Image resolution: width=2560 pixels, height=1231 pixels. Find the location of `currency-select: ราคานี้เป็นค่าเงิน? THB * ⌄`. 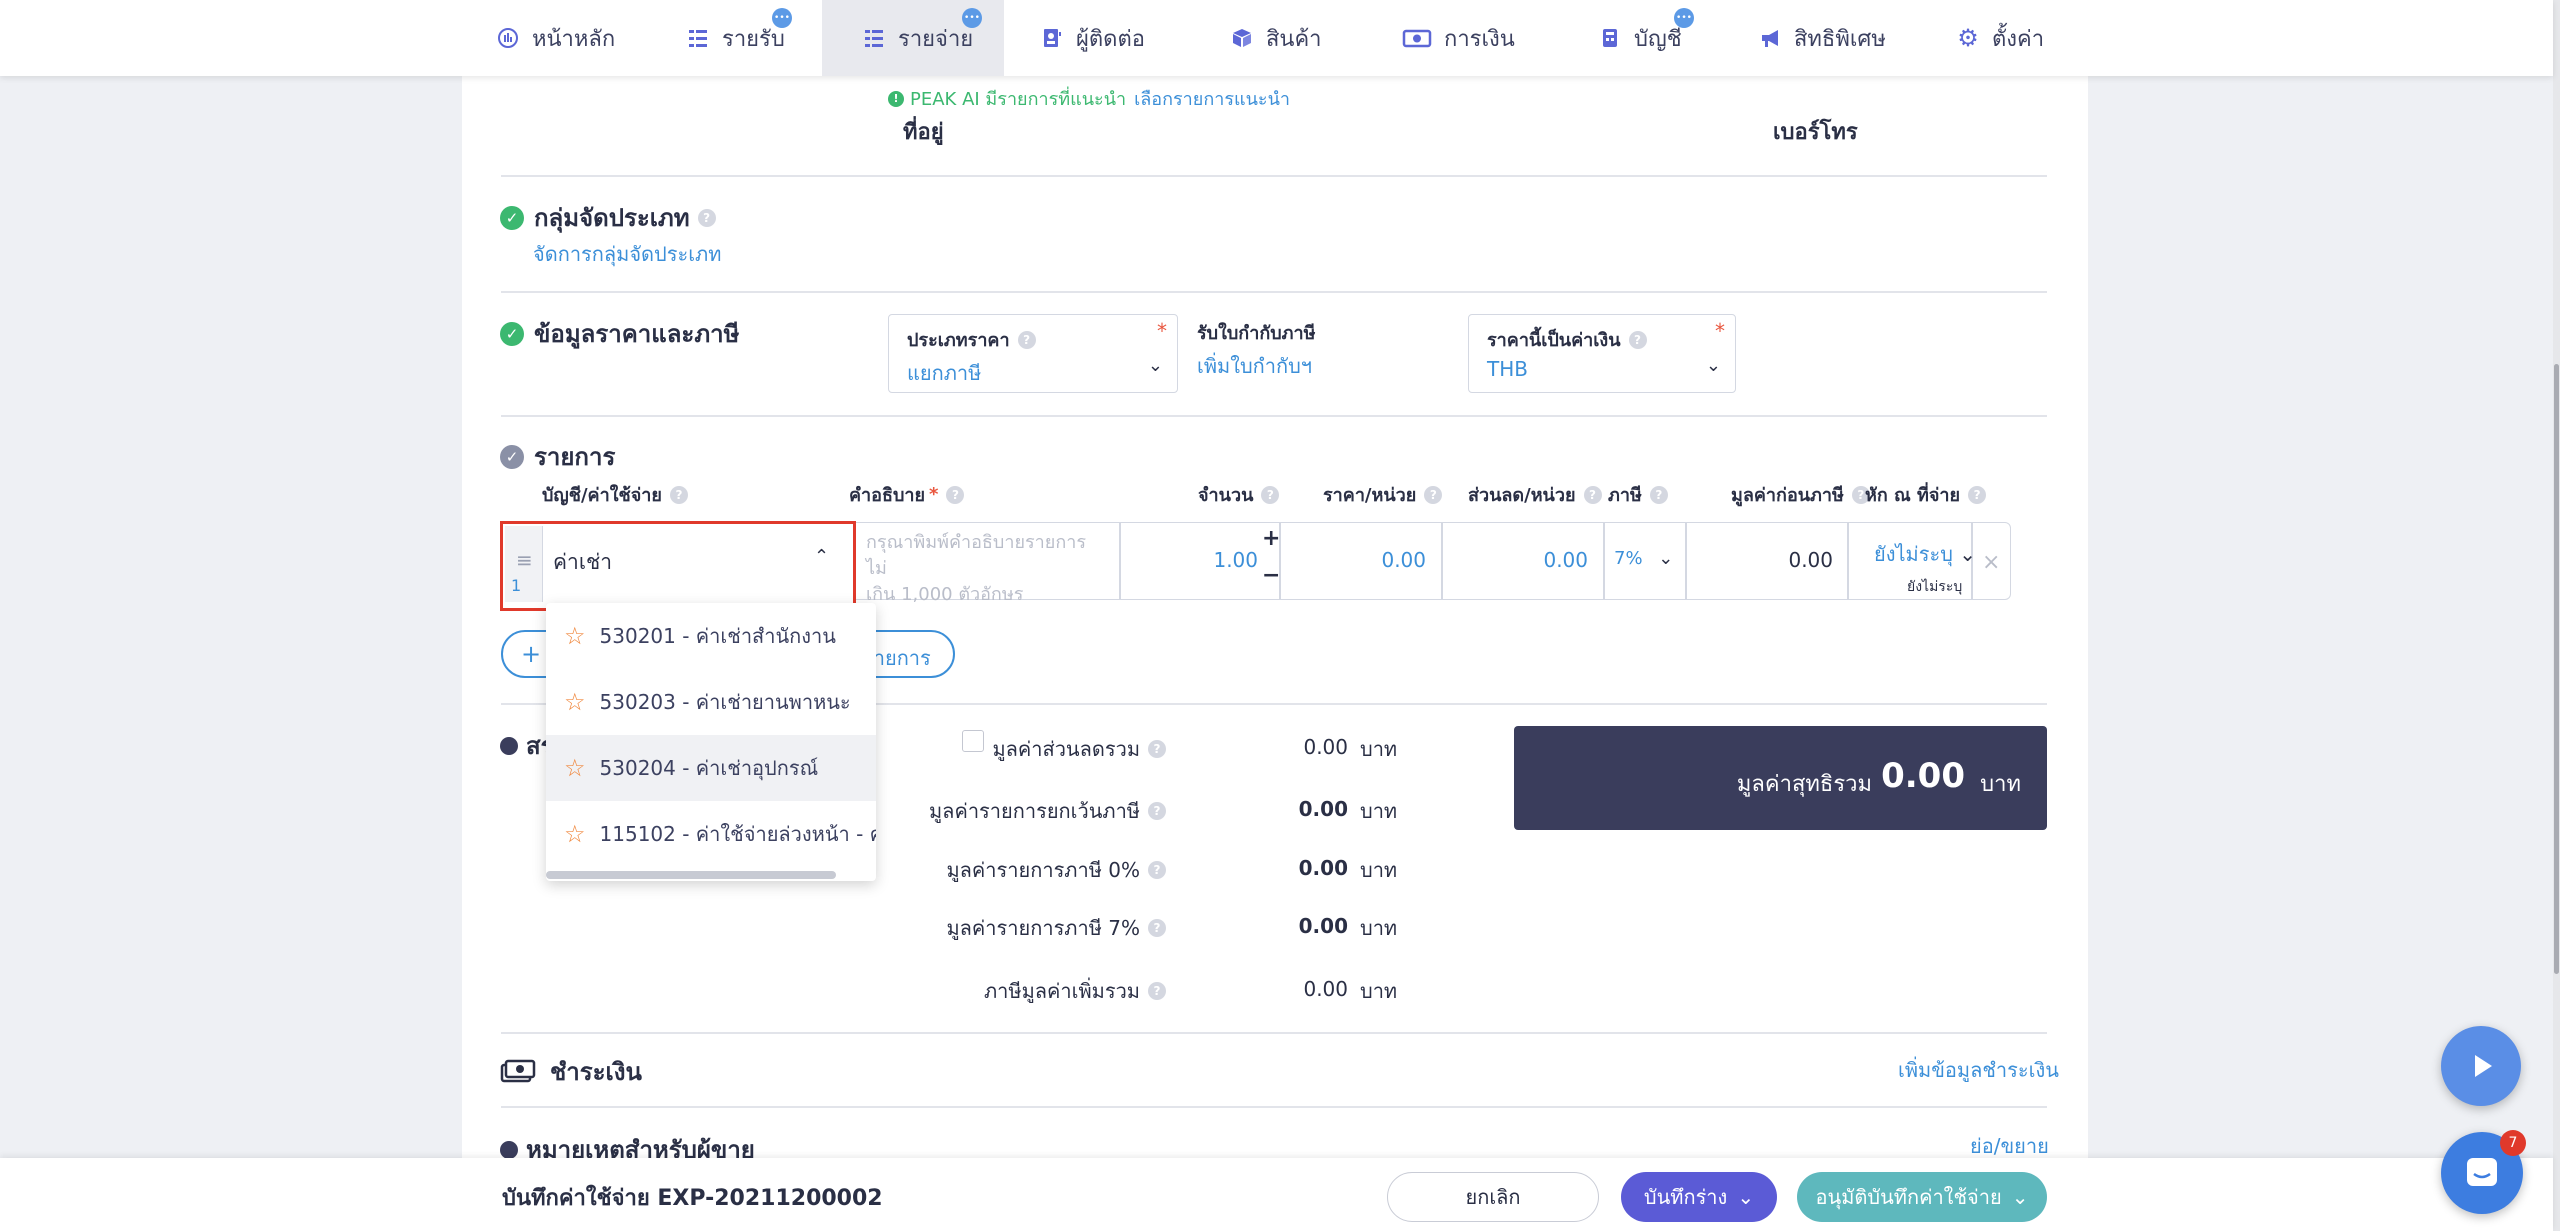

currency-select: ราคานี้เป็นค่าเงิน? THB * ⌄ is located at coordinates (1602, 353).